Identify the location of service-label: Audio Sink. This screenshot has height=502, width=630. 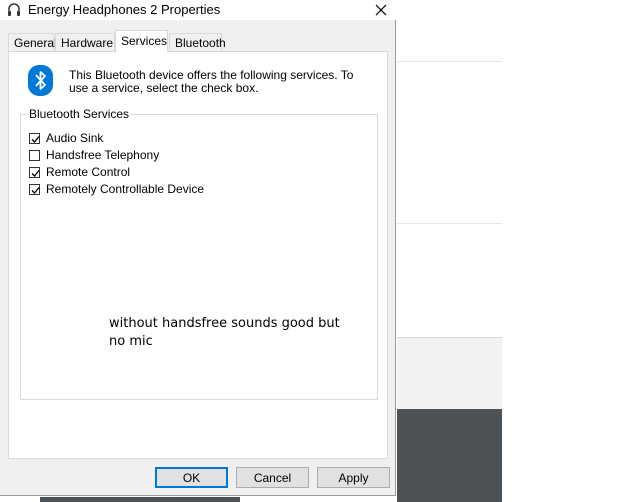
(75, 138).